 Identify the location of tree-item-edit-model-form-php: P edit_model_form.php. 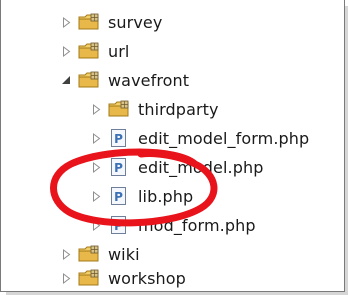
(198, 138).